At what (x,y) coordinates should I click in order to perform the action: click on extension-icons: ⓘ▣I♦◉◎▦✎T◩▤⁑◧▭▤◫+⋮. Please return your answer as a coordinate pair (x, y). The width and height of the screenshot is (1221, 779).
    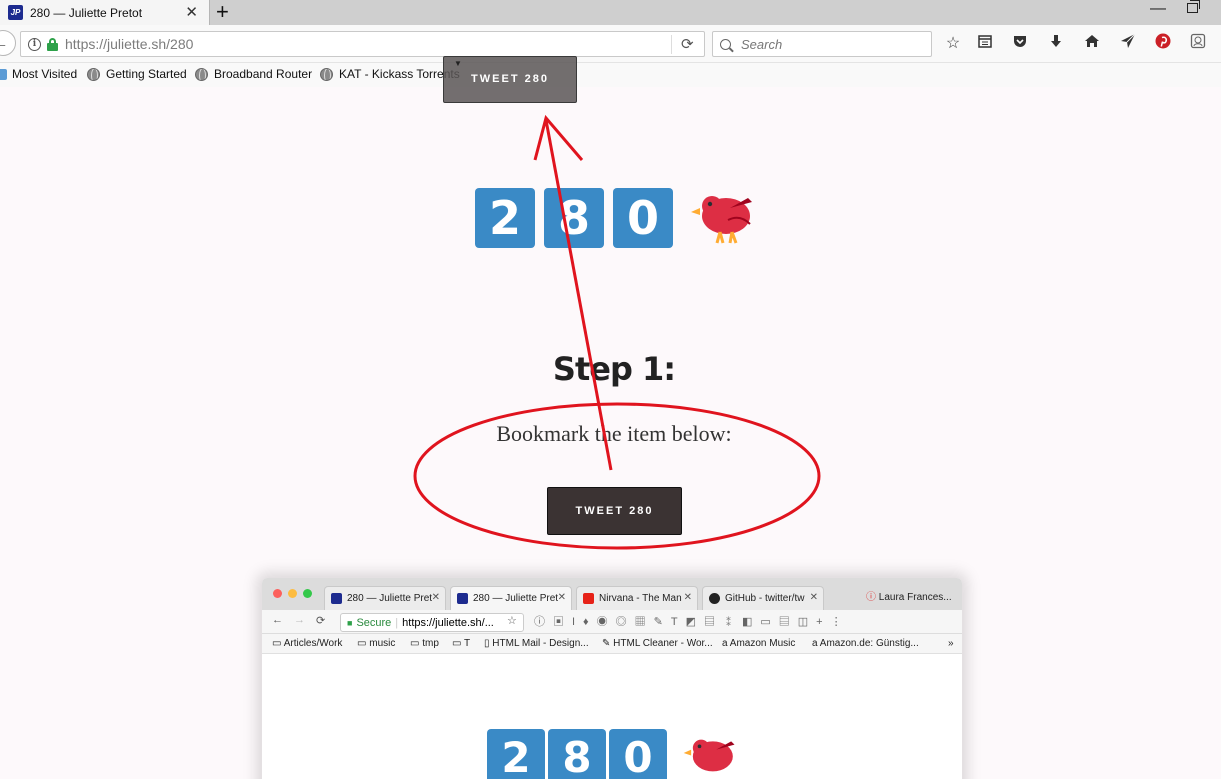
    Looking at the image, I should click on (692, 622).